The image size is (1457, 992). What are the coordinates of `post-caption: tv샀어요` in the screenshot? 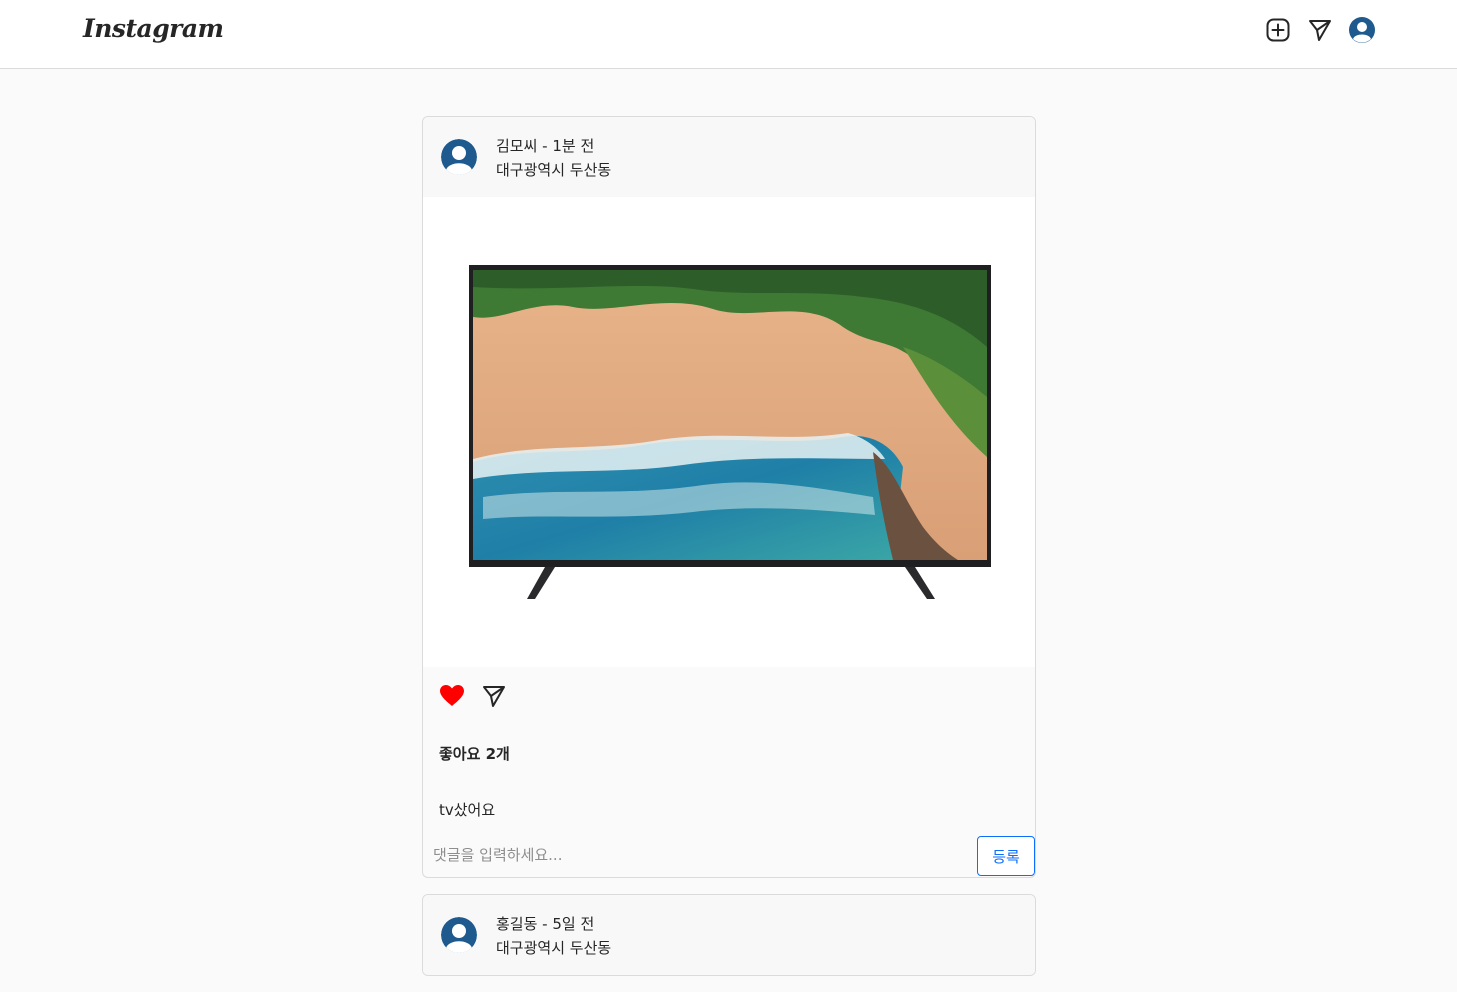 It's located at (467, 810).